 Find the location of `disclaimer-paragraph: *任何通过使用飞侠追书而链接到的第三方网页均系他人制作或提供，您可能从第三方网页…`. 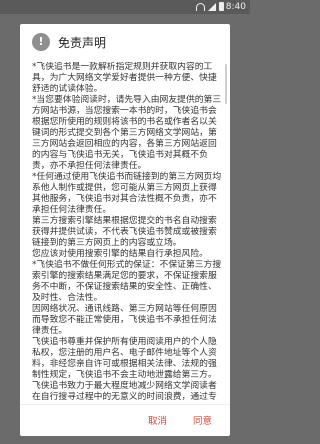

disclaimer-paragraph: *任何通过使用飞侠追书而链接到的第三方网页均系他人制作或提供，您可能从第三方网页… is located at coordinates (127, 193).